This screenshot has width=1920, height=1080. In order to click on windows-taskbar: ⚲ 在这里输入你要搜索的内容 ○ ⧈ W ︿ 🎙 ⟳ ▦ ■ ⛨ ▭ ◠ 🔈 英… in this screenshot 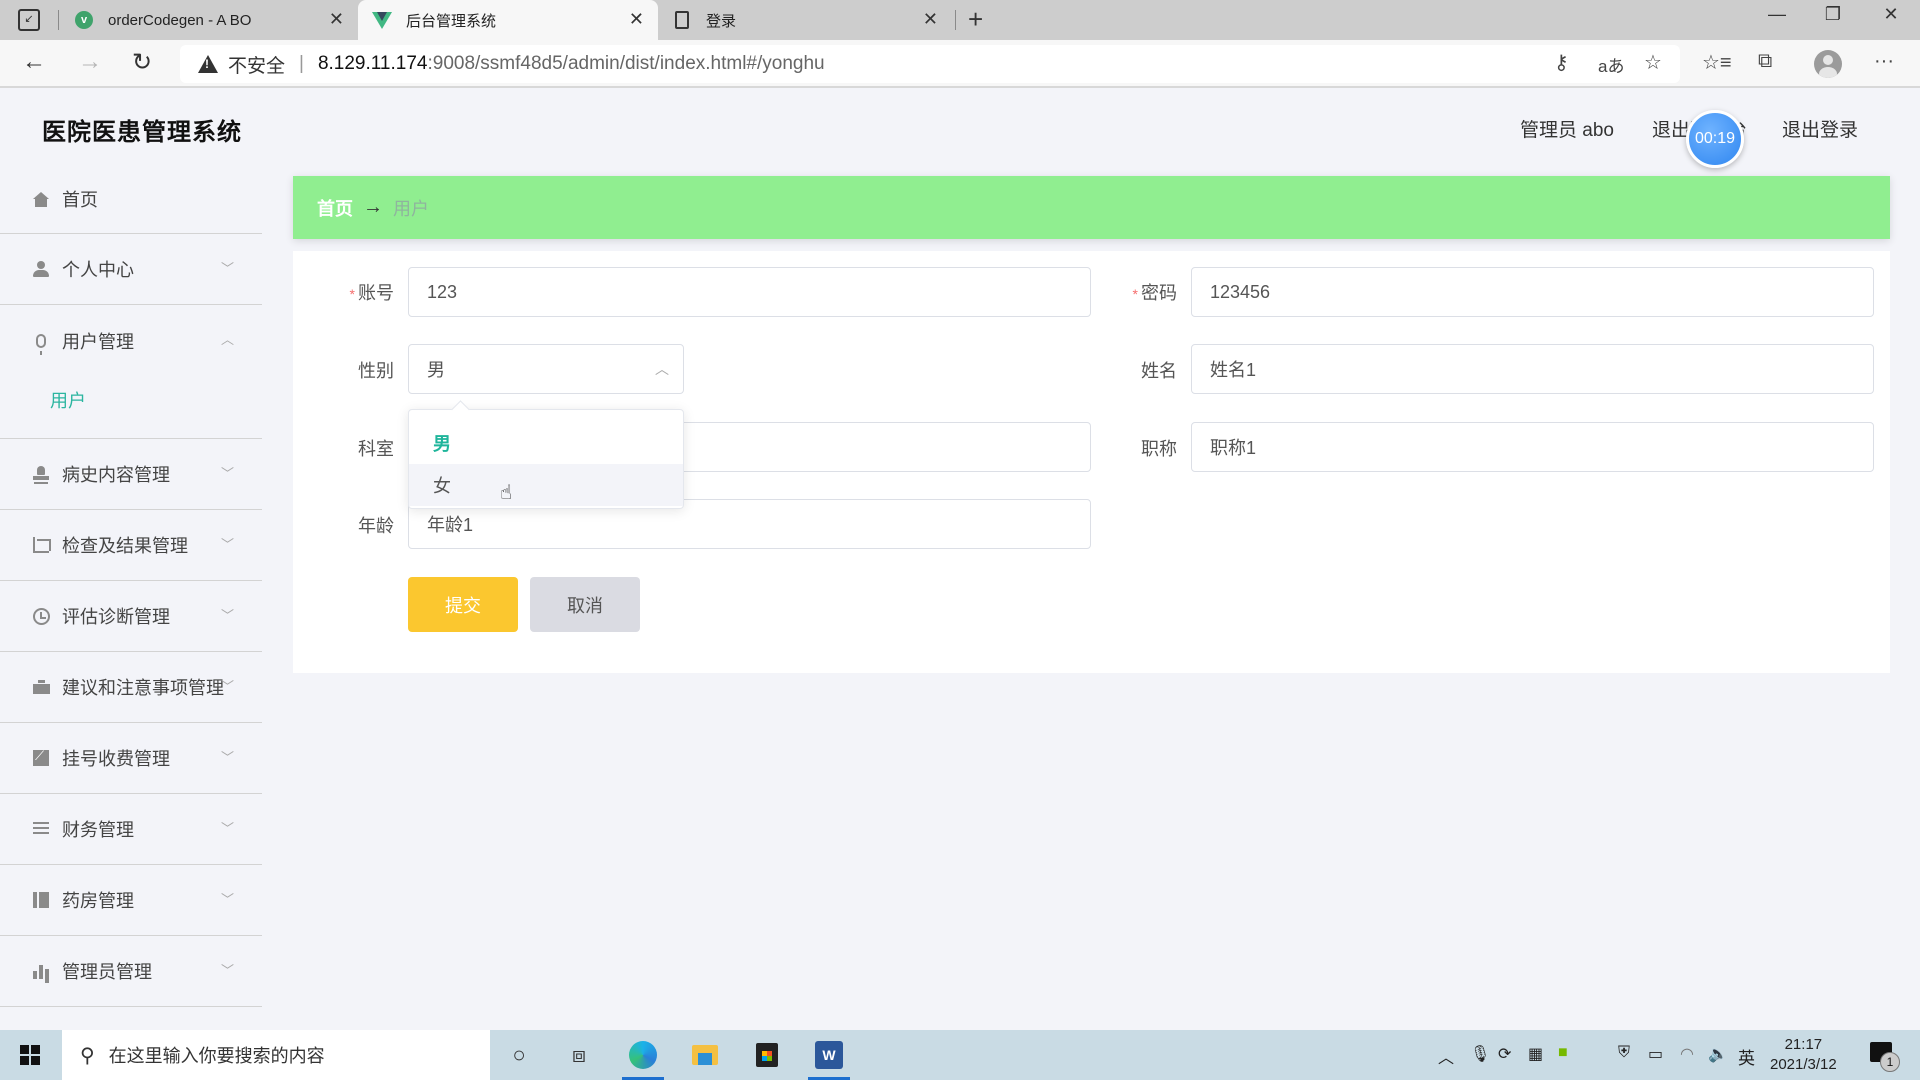, I will do `click(960, 1055)`.